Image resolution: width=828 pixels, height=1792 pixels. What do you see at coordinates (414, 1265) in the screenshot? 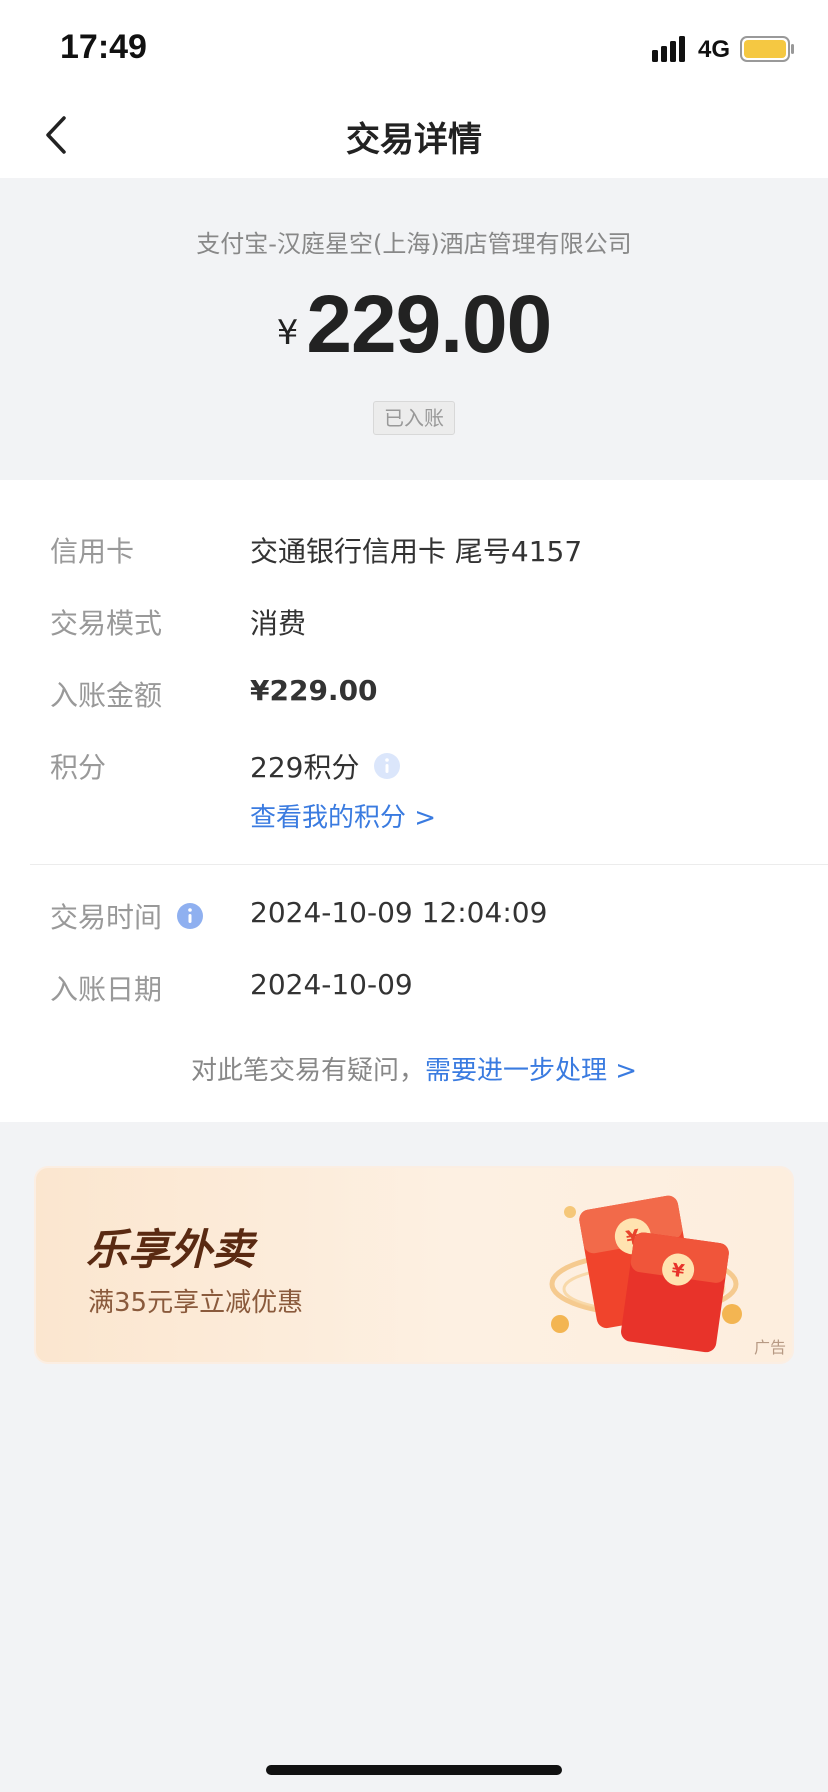
I see `ad-banner: 乐享外卖 满35元享立减优惠 ¥ ¥ 广告` at bounding box center [414, 1265].